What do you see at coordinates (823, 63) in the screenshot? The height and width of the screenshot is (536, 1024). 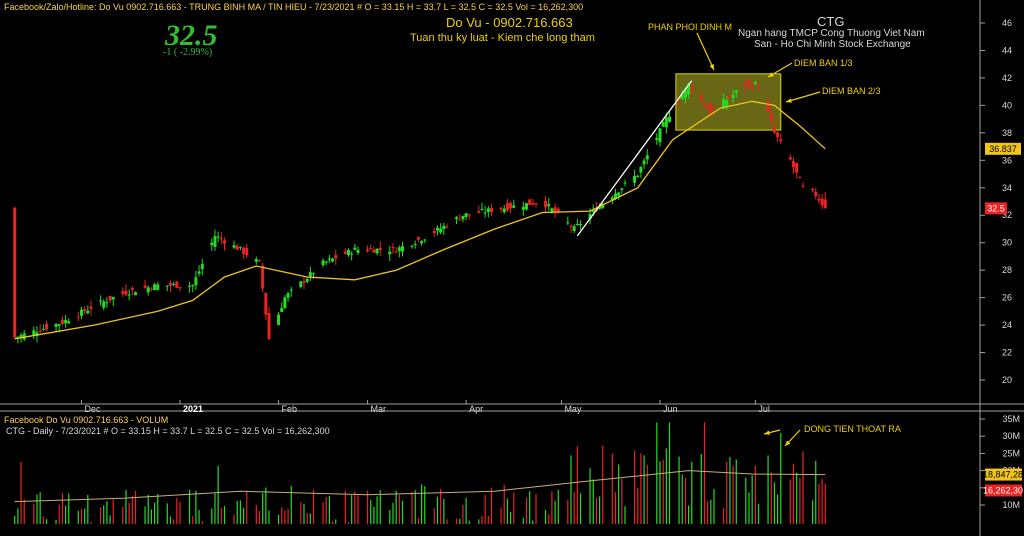 I see `annotation-diem-ban-1: DIEM BAN 1/3` at bounding box center [823, 63].